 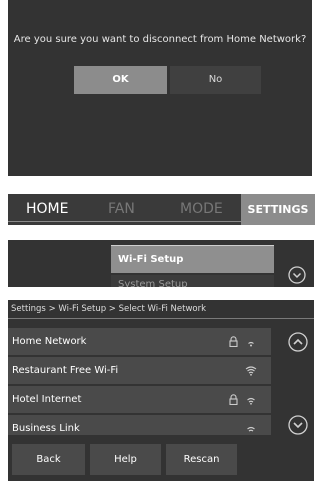 What do you see at coordinates (161, 318) in the screenshot?
I see `divider` at bounding box center [161, 318].